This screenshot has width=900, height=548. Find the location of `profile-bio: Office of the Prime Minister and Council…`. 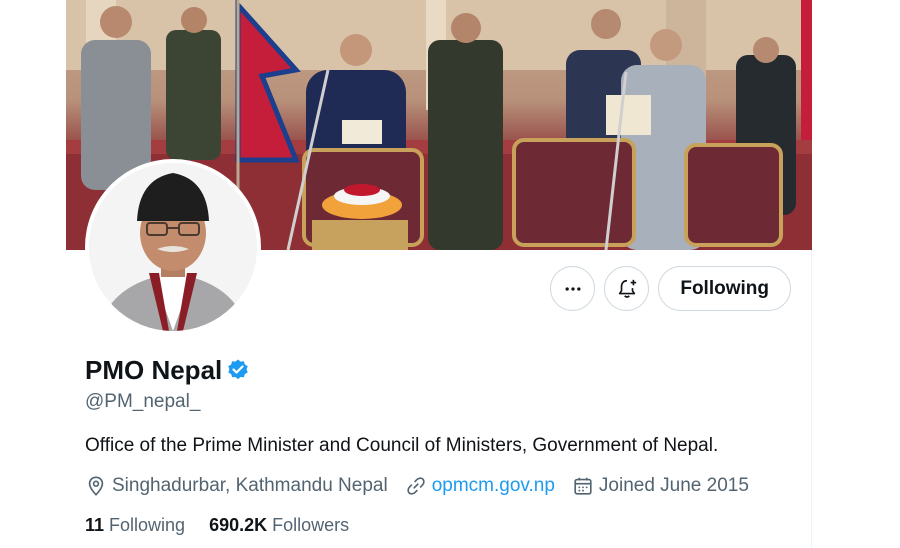

profile-bio: Office of the Prime Minister and Council… is located at coordinates (402, 445).